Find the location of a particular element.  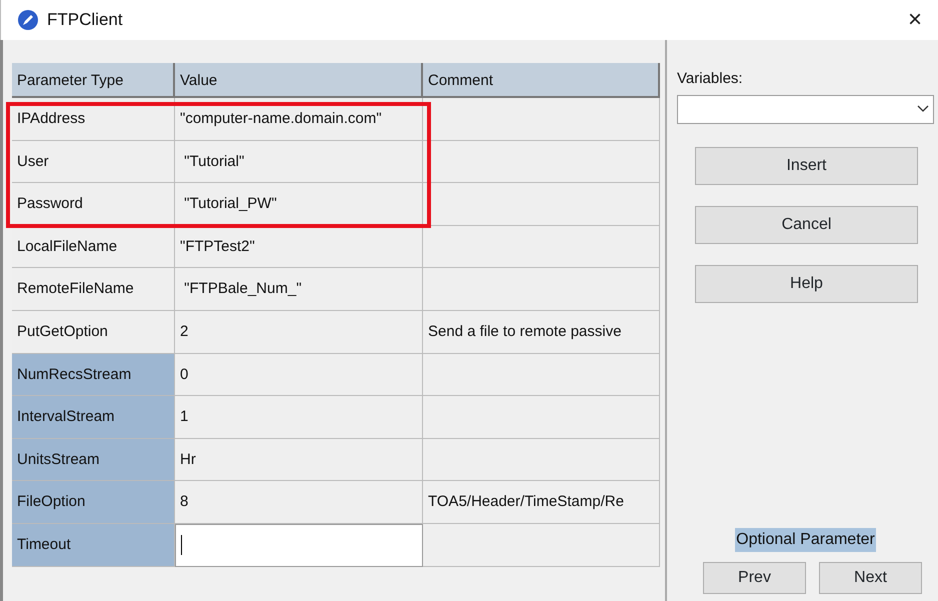

dialog-button: Cancel is located at coordinates (806, 225).